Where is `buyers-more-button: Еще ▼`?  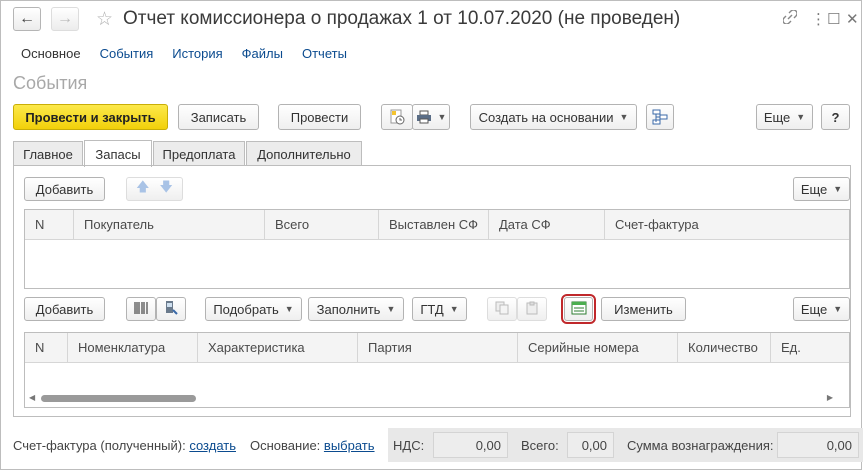
buyers-more-button: Еще ▼ is located at coordinates (821, 189).